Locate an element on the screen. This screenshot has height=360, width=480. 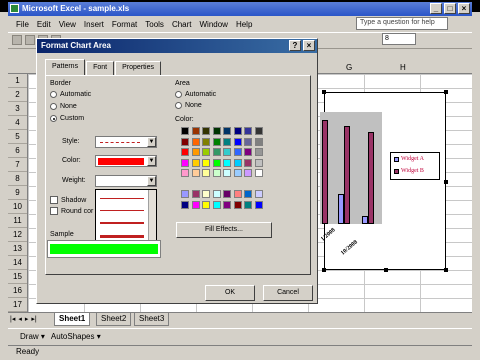
row-header: 6 is located at coordinates (17, 151).